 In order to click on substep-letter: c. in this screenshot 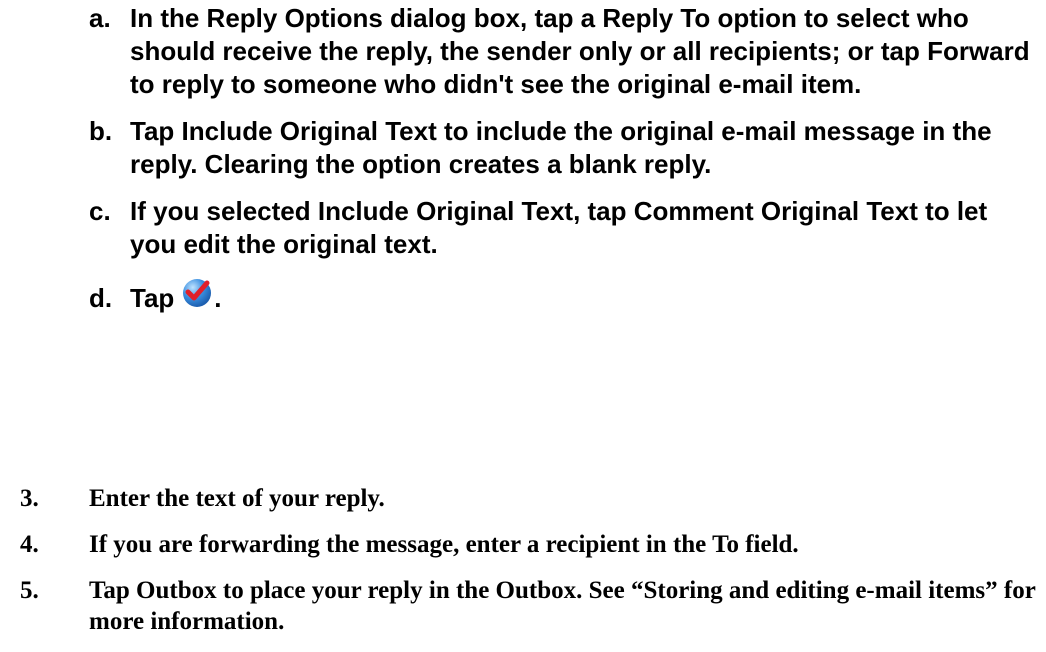, I will do `click(100, 211)`.